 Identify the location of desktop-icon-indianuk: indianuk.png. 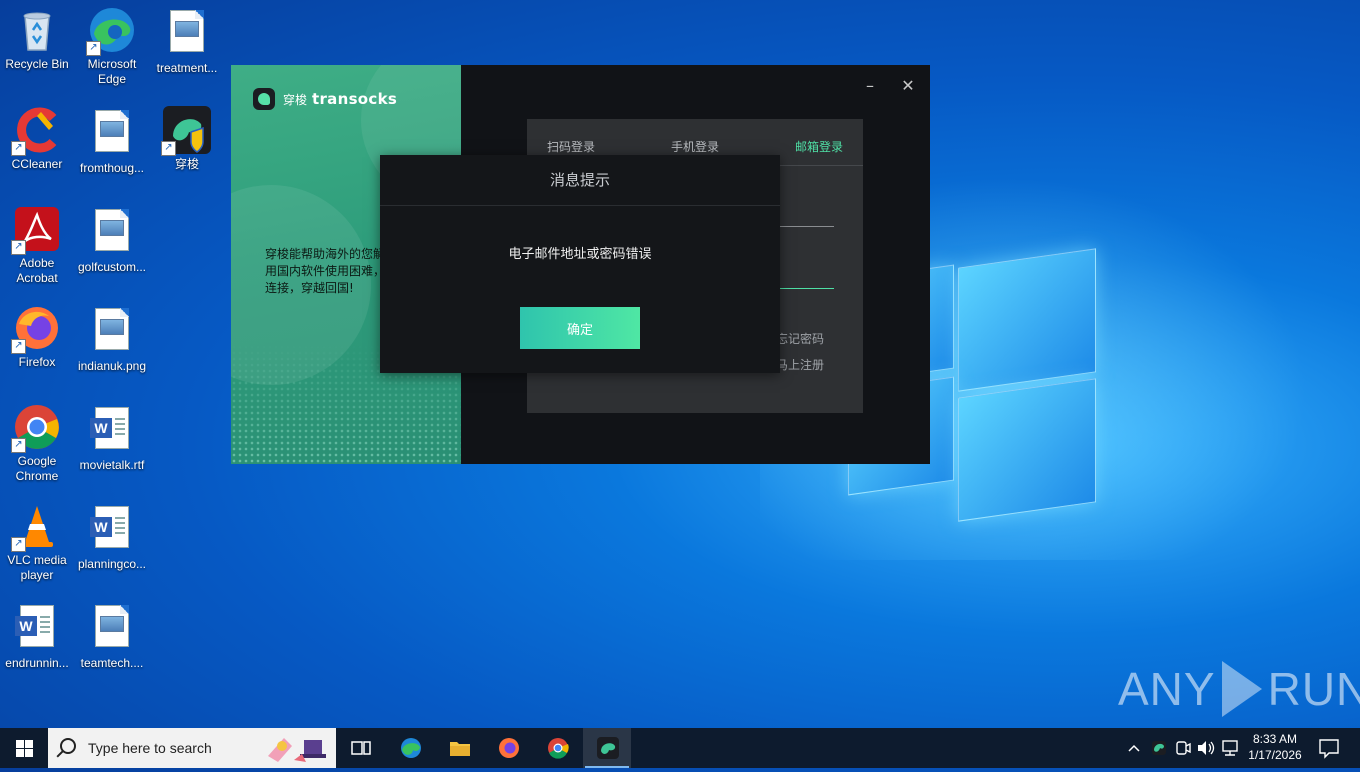
(112, 339).